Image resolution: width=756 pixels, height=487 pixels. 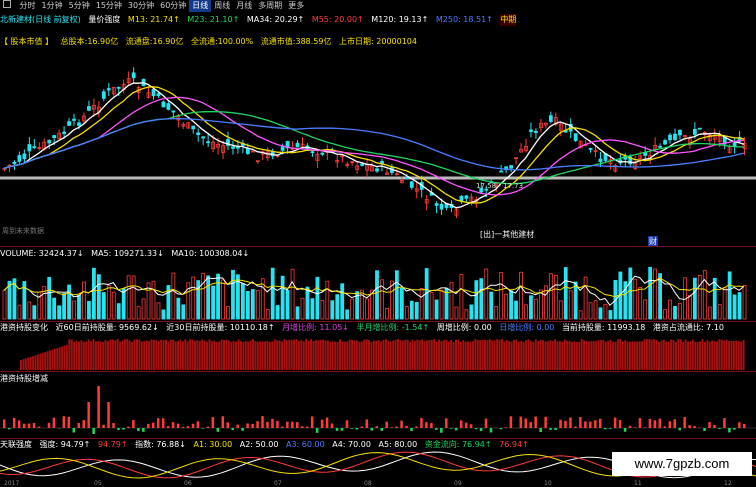 What do you see at coordinates (104, 20) in the screenshot?
I see `indicator-name: 量价强度` at bounding box center [104, 20].